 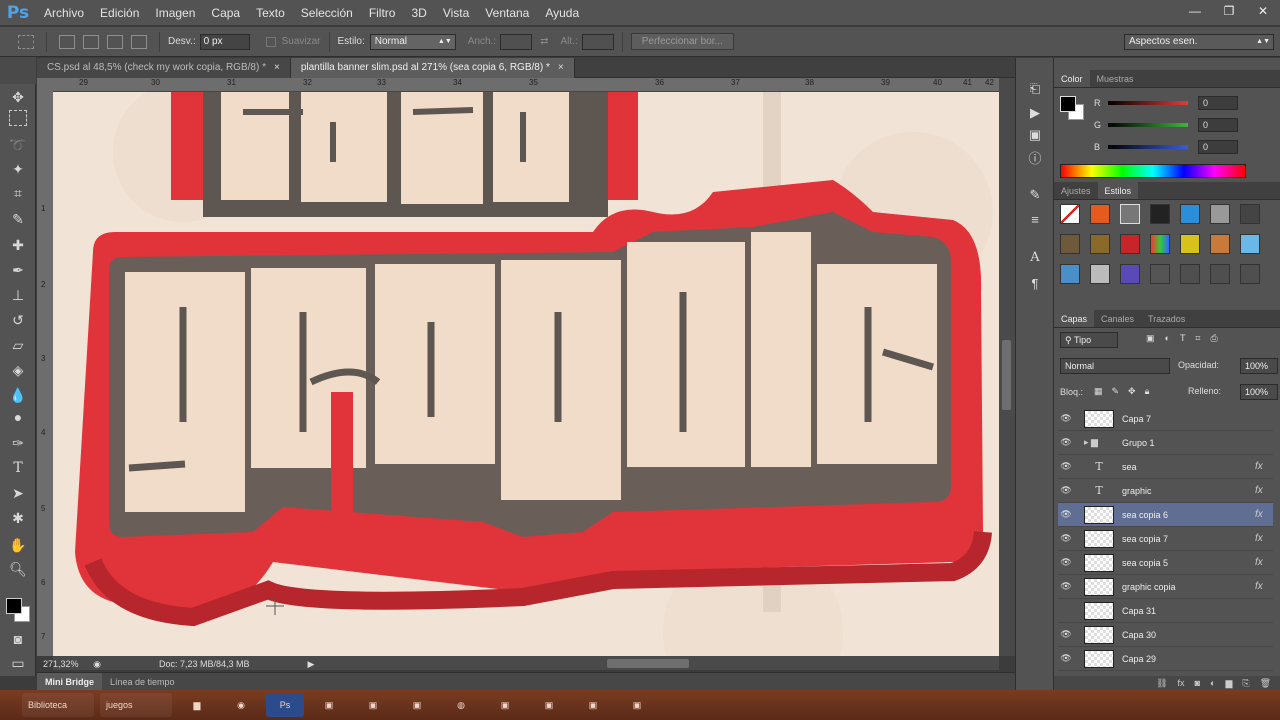 I want to click on info-icon: ◉, so click(x=97, y=664).